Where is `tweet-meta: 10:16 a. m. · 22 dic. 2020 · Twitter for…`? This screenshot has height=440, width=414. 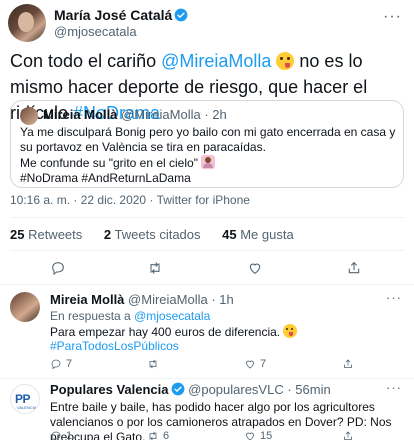
tweet-meta: 10:16 a. m. · 22 dic. 2020 · Twitter for… is located at coordinates (130, 200).